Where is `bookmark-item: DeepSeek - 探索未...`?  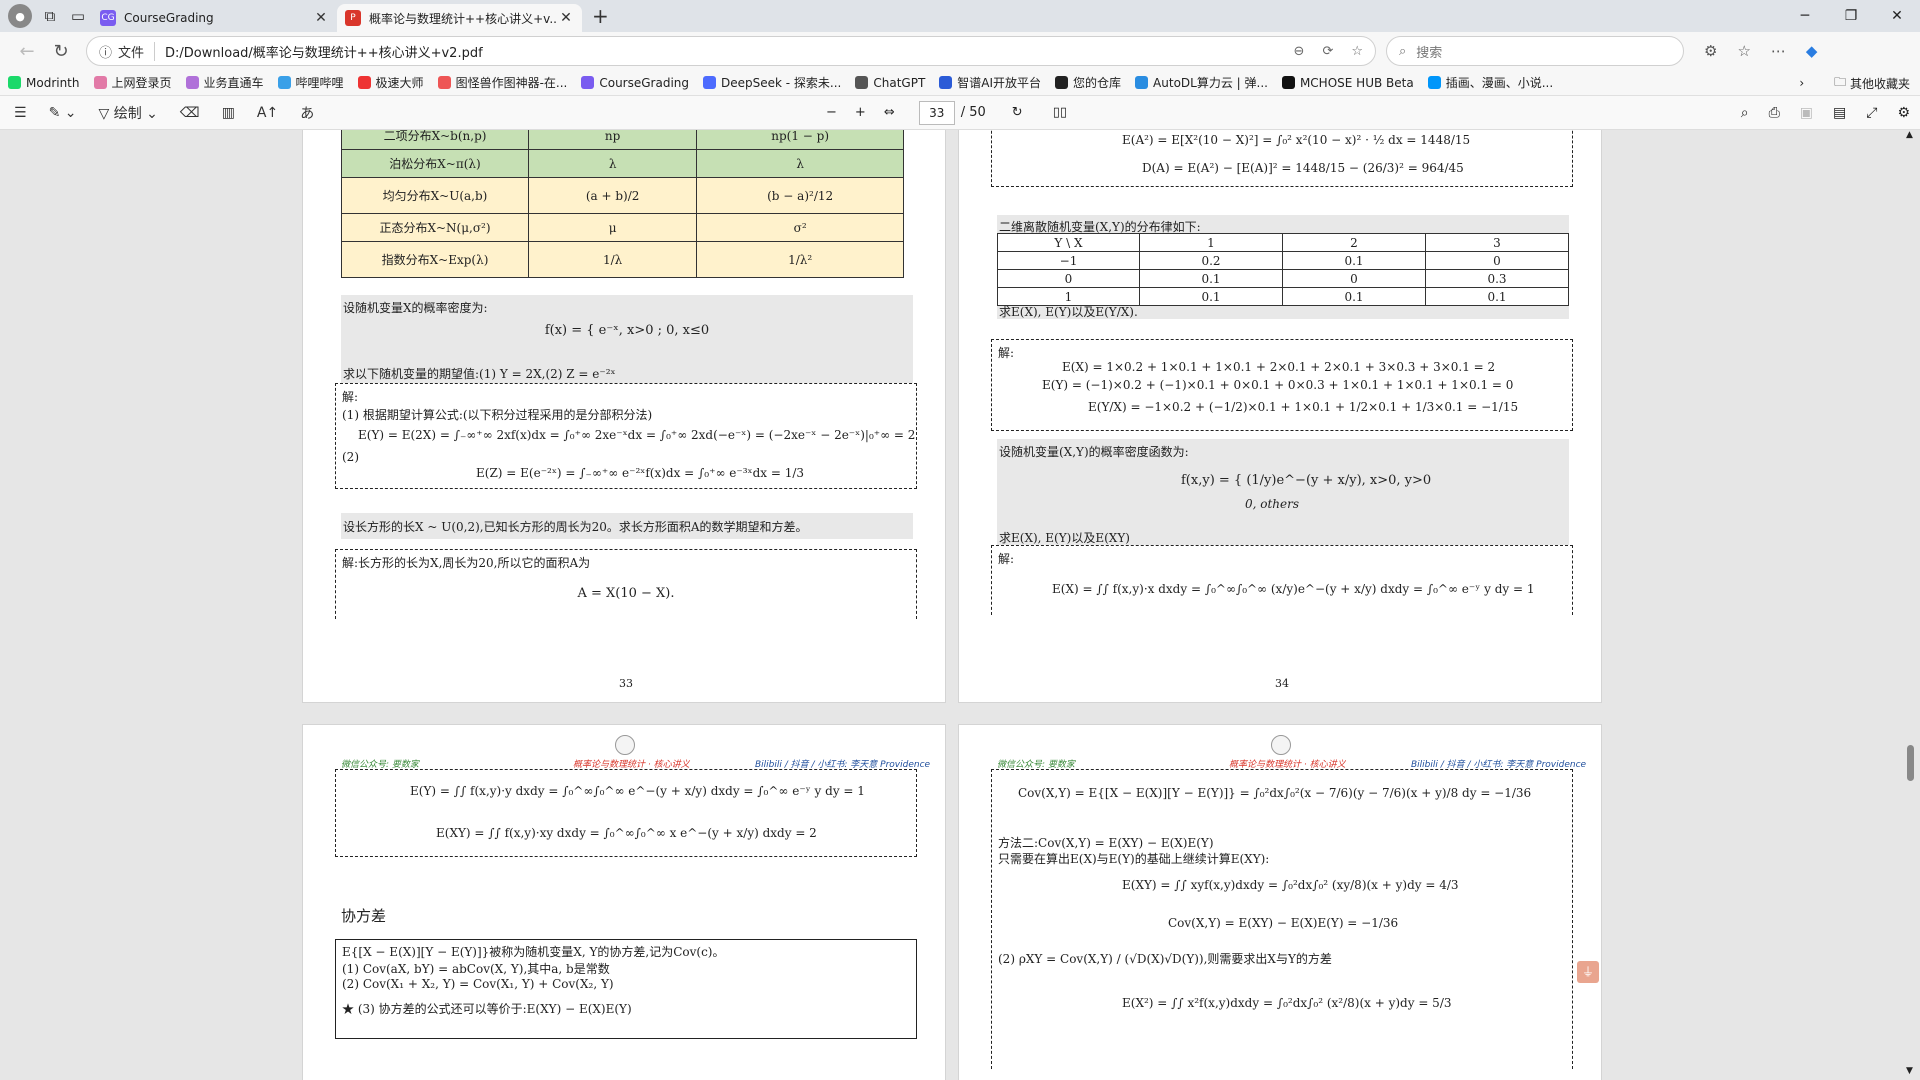 bookmark-item: DeepSeek - 探索未... is located at coordinates (772, 82).